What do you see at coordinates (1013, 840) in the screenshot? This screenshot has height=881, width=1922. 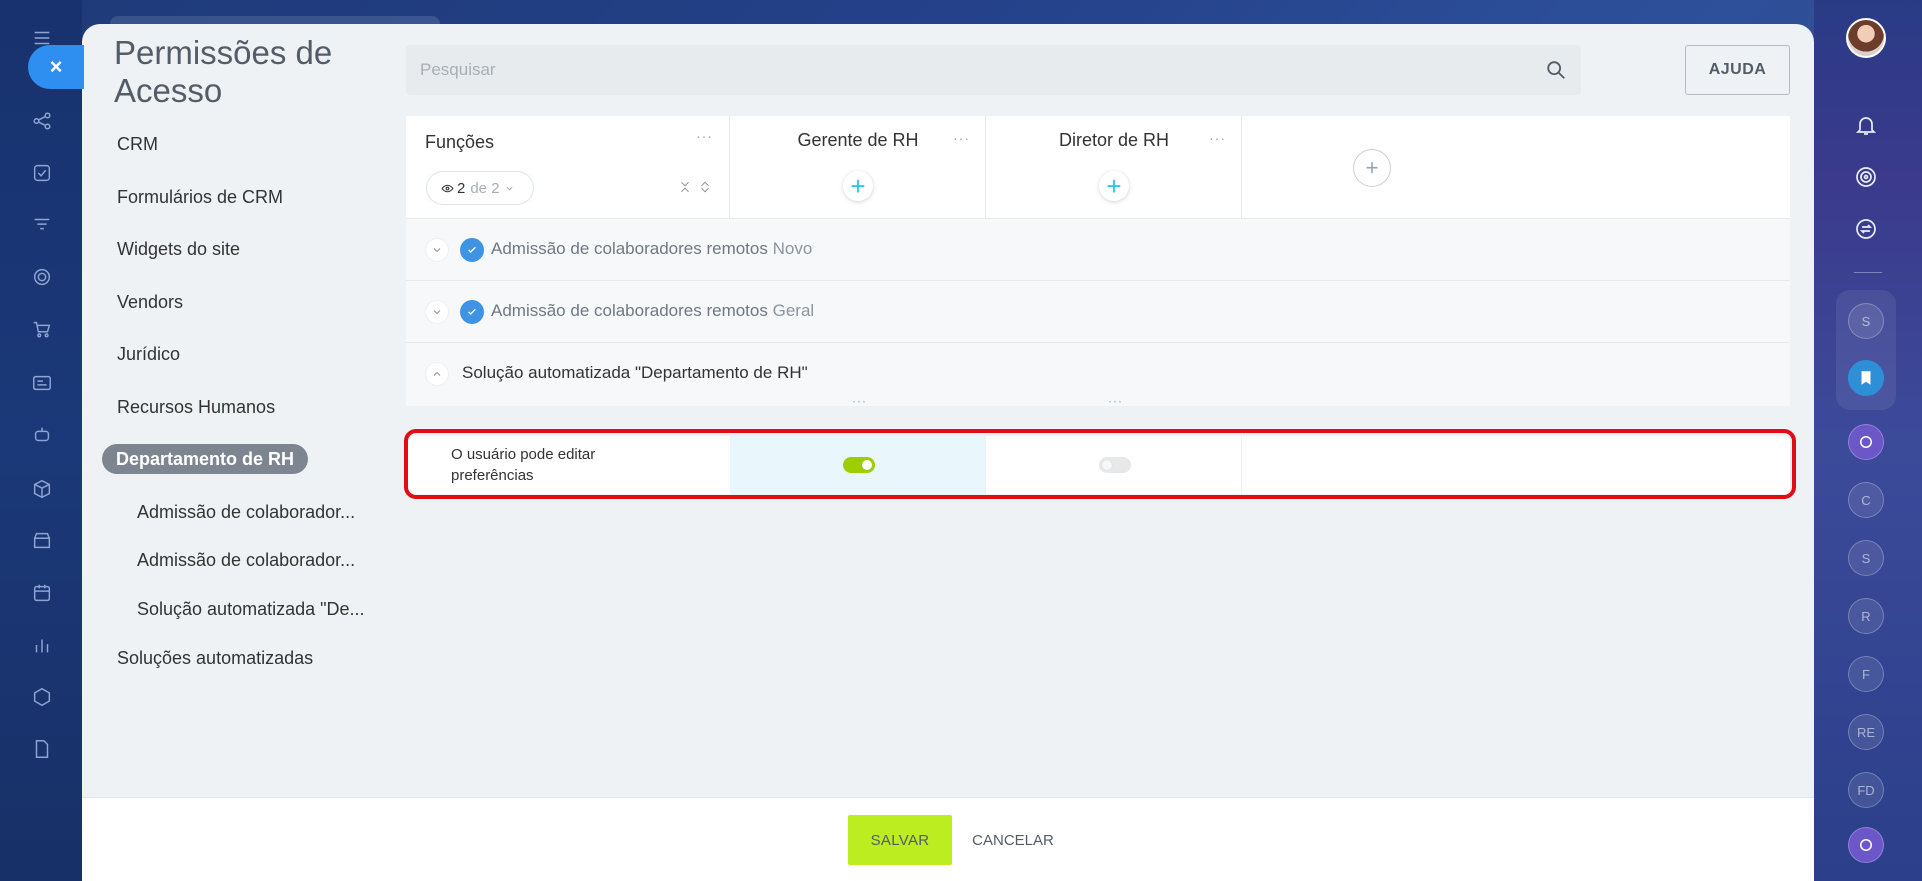 I see `cancel-button: CANCELAR` at bounding box center [1013, 840].